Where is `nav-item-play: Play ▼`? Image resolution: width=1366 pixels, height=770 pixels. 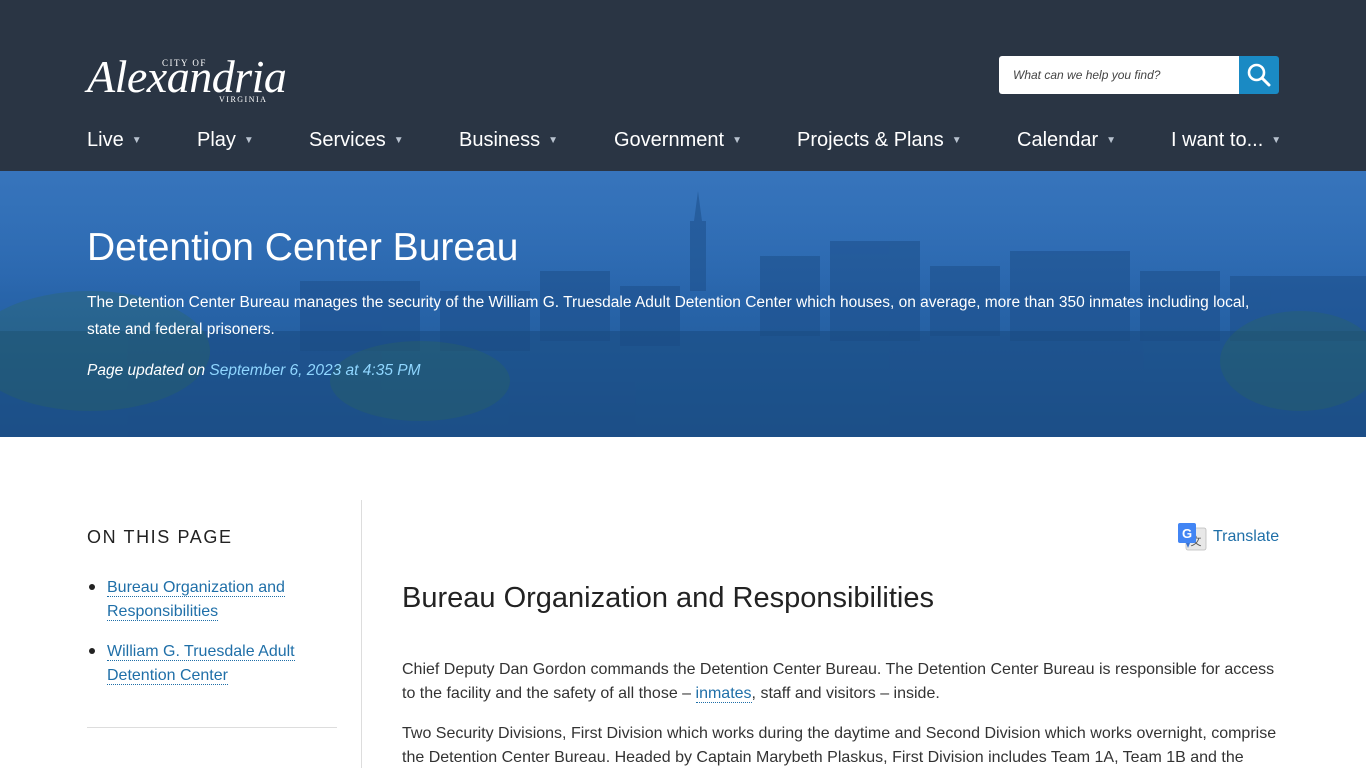
nav-item-play: Play ▼ is located at coordinates (225, 141).